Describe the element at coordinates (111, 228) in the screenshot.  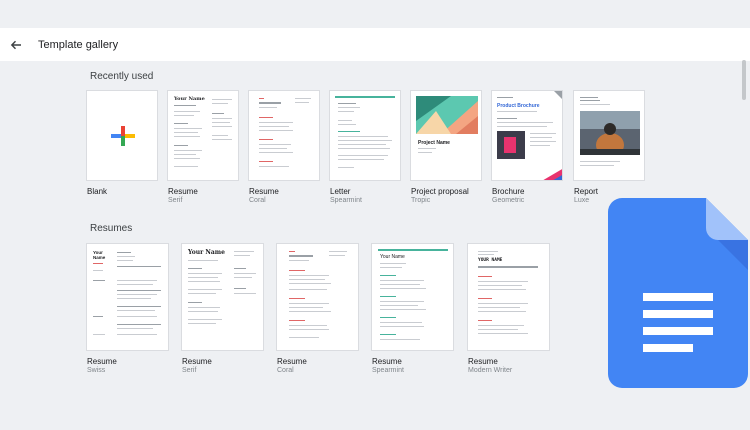
I see `section-title-resumes: Resumes` at that location.